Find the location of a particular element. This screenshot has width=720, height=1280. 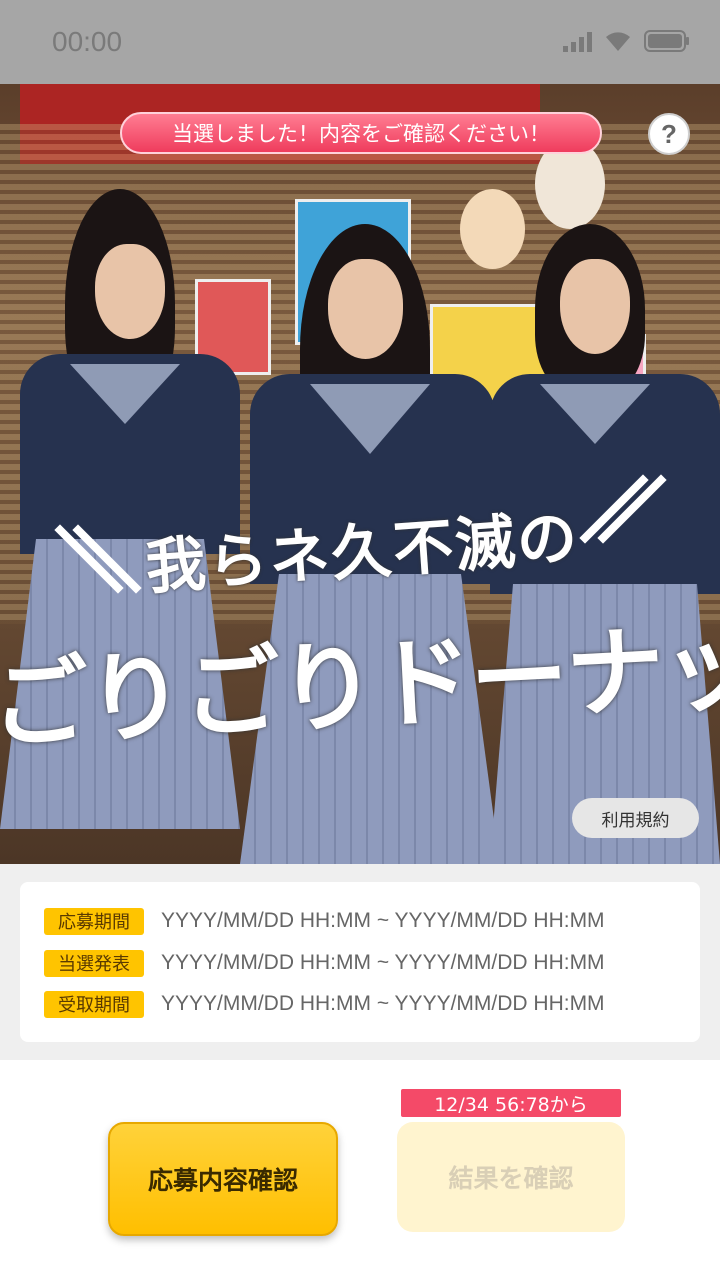

countdown-badge: 12/34 56:78から is located at coordinates (511, 1103).